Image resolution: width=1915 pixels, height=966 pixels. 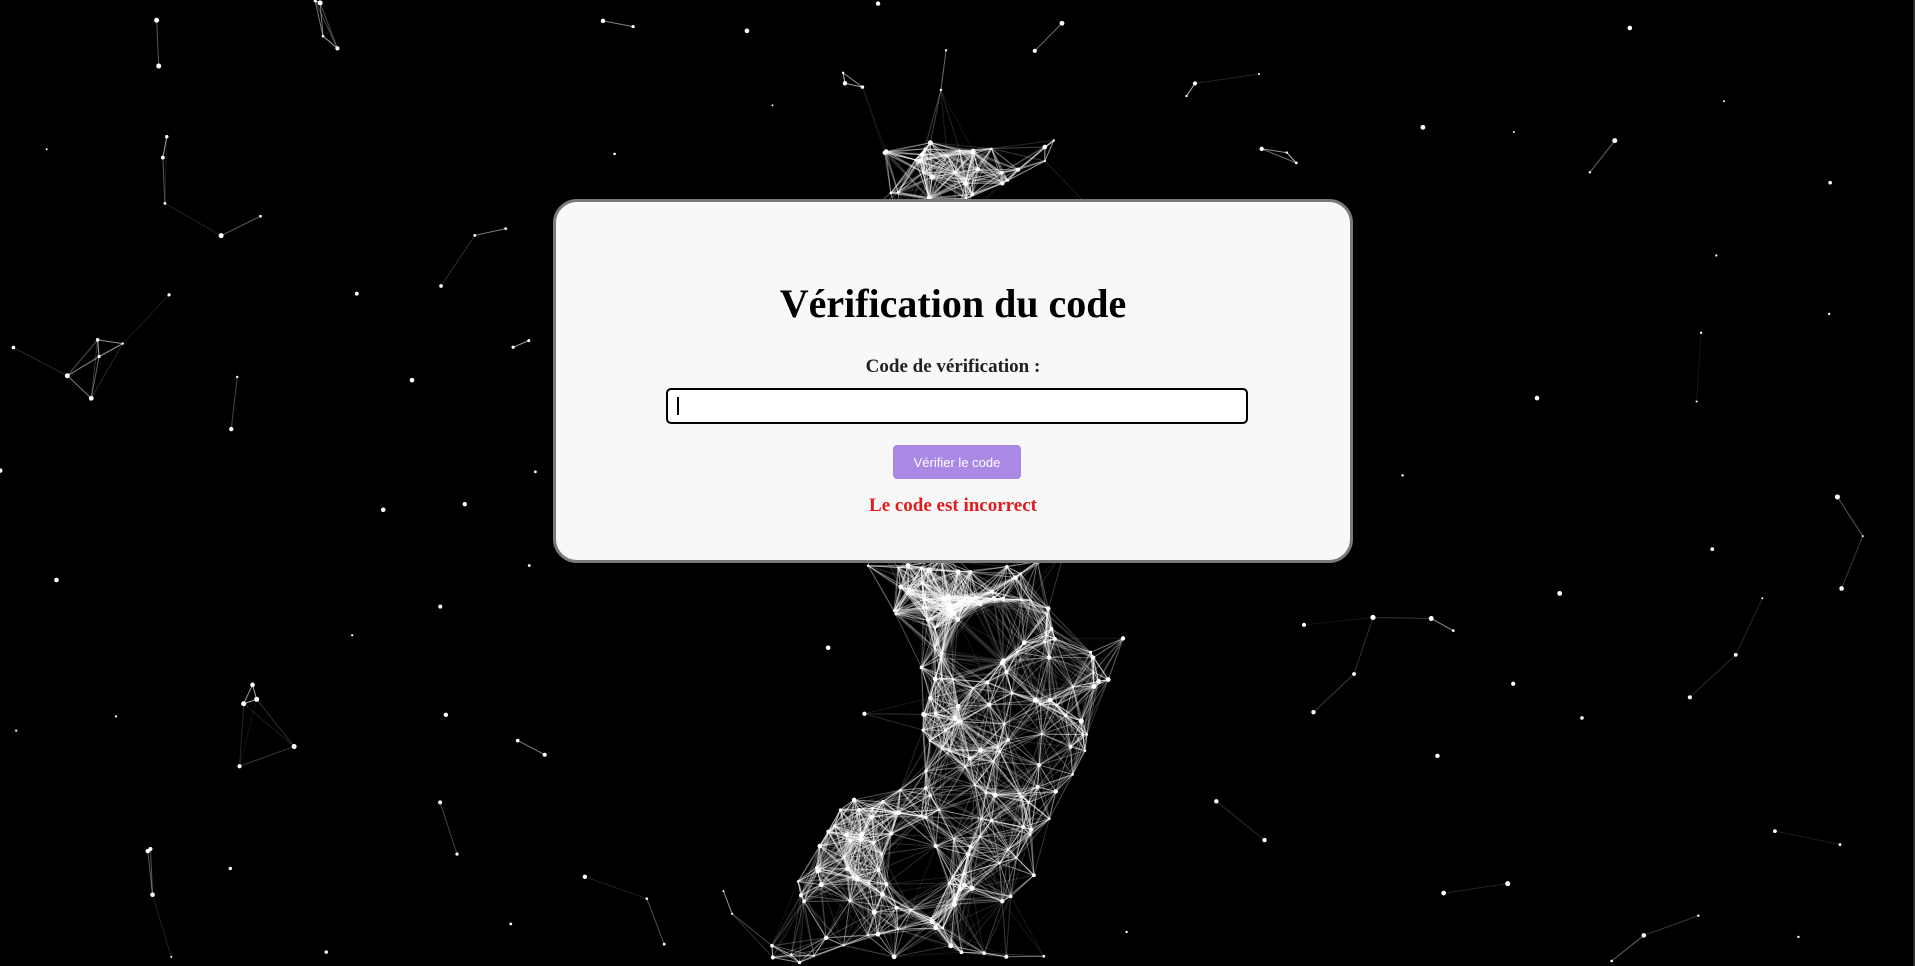 I want to click on verify-code-button: Vérifier le code, so click(x=957, y=462).